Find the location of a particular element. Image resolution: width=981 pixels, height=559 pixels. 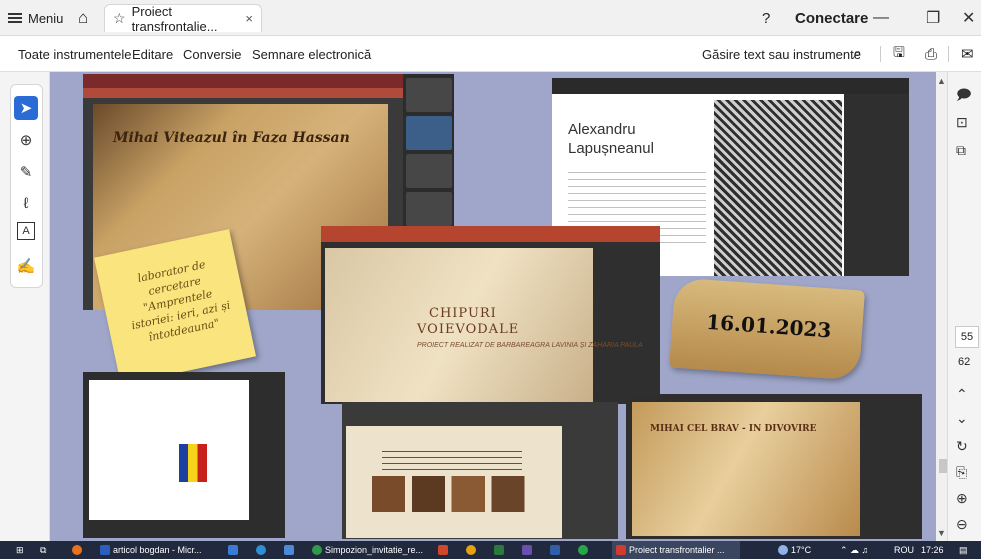

home-icon: ⌂ is located at coordinates (83, 18).